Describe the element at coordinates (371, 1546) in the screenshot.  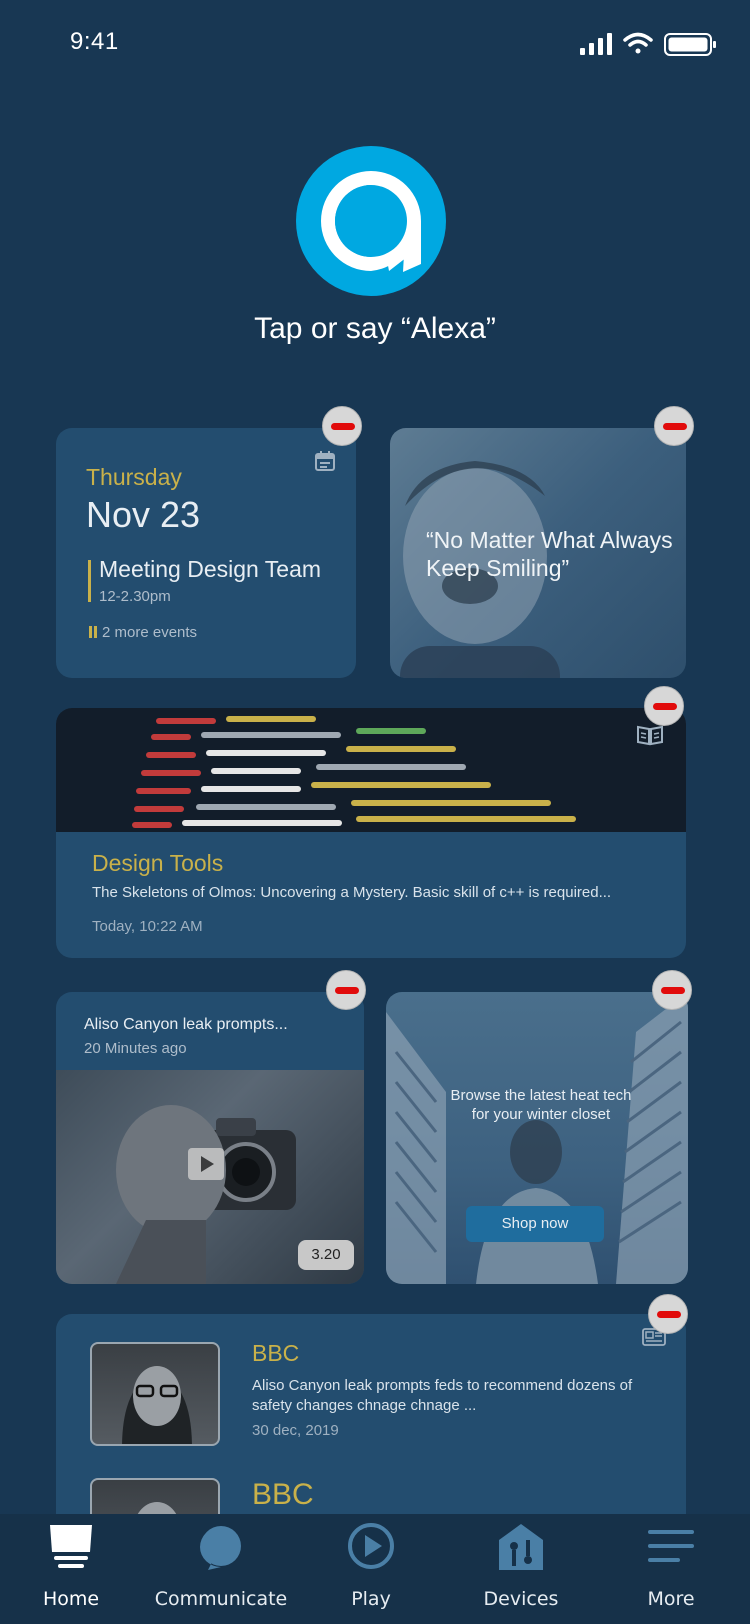
I see `play-icon` at that location.